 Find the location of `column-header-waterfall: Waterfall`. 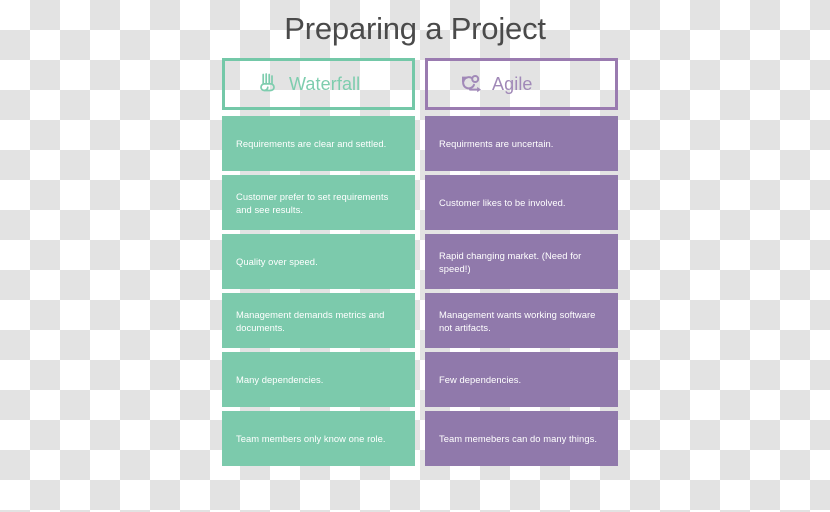

column-header-waterfall: Waterfall is located at coordinates (318, 84).